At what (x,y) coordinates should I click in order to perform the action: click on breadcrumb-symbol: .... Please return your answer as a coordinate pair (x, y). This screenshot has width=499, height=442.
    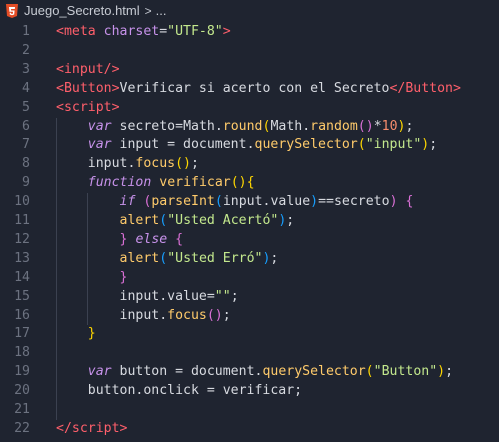
    Looking at the image, I should click on (161, 10).